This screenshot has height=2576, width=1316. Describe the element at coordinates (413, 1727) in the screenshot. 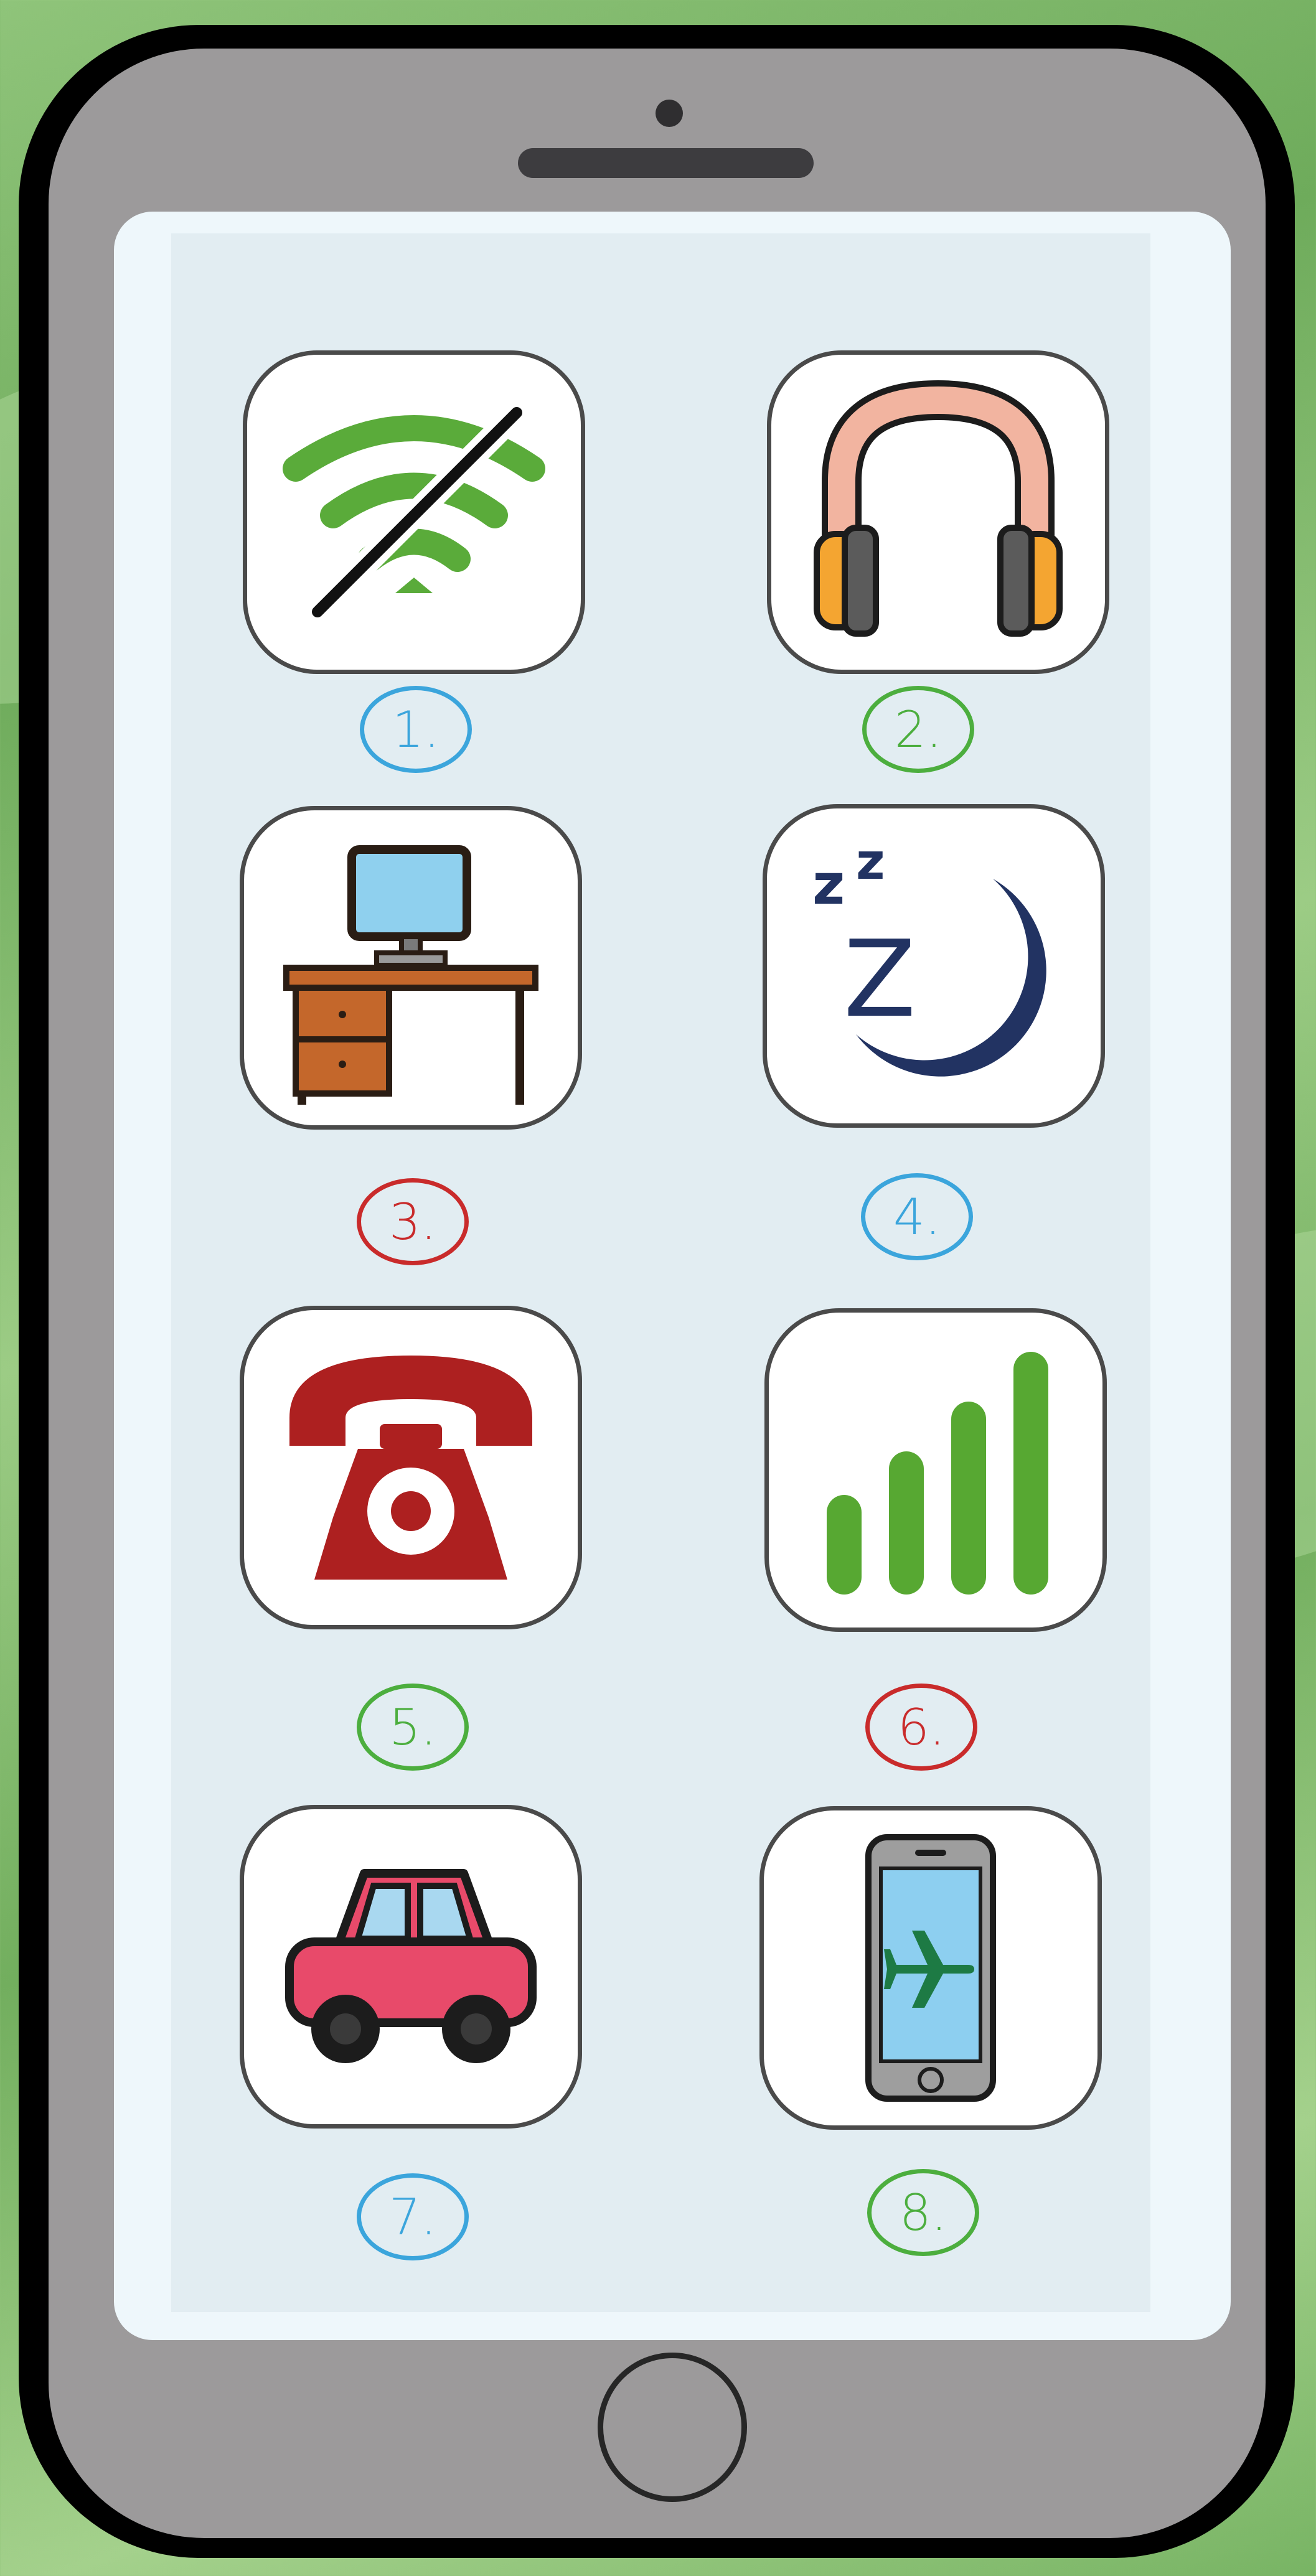

I see `app-number-5: 5.` at that location.